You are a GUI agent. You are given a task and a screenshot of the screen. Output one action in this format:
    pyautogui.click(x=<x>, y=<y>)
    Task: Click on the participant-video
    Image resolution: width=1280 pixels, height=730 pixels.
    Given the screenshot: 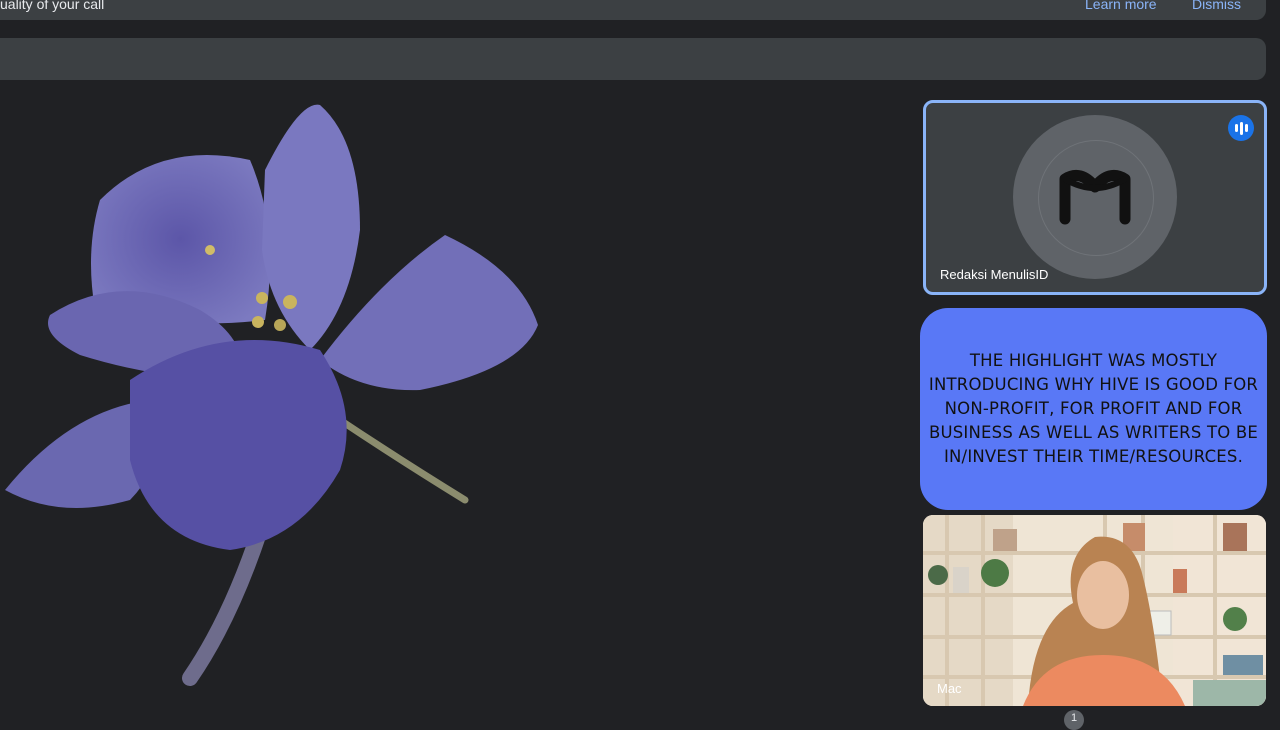 What is the action you would take?
    pyautogui.click(x=1094, y=610)
    